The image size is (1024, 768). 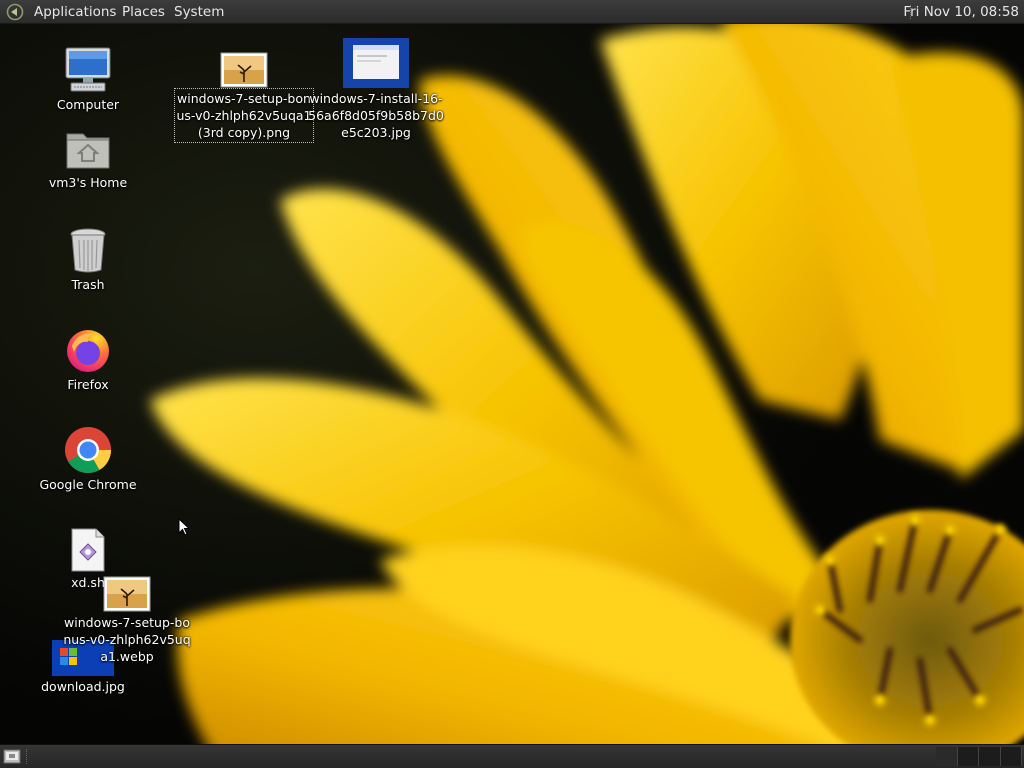 What do you see at coordinates (88, 484) in the screenshot?
I see `desktop-icon-label: Google Chrome` at bounding box center [88, 484].